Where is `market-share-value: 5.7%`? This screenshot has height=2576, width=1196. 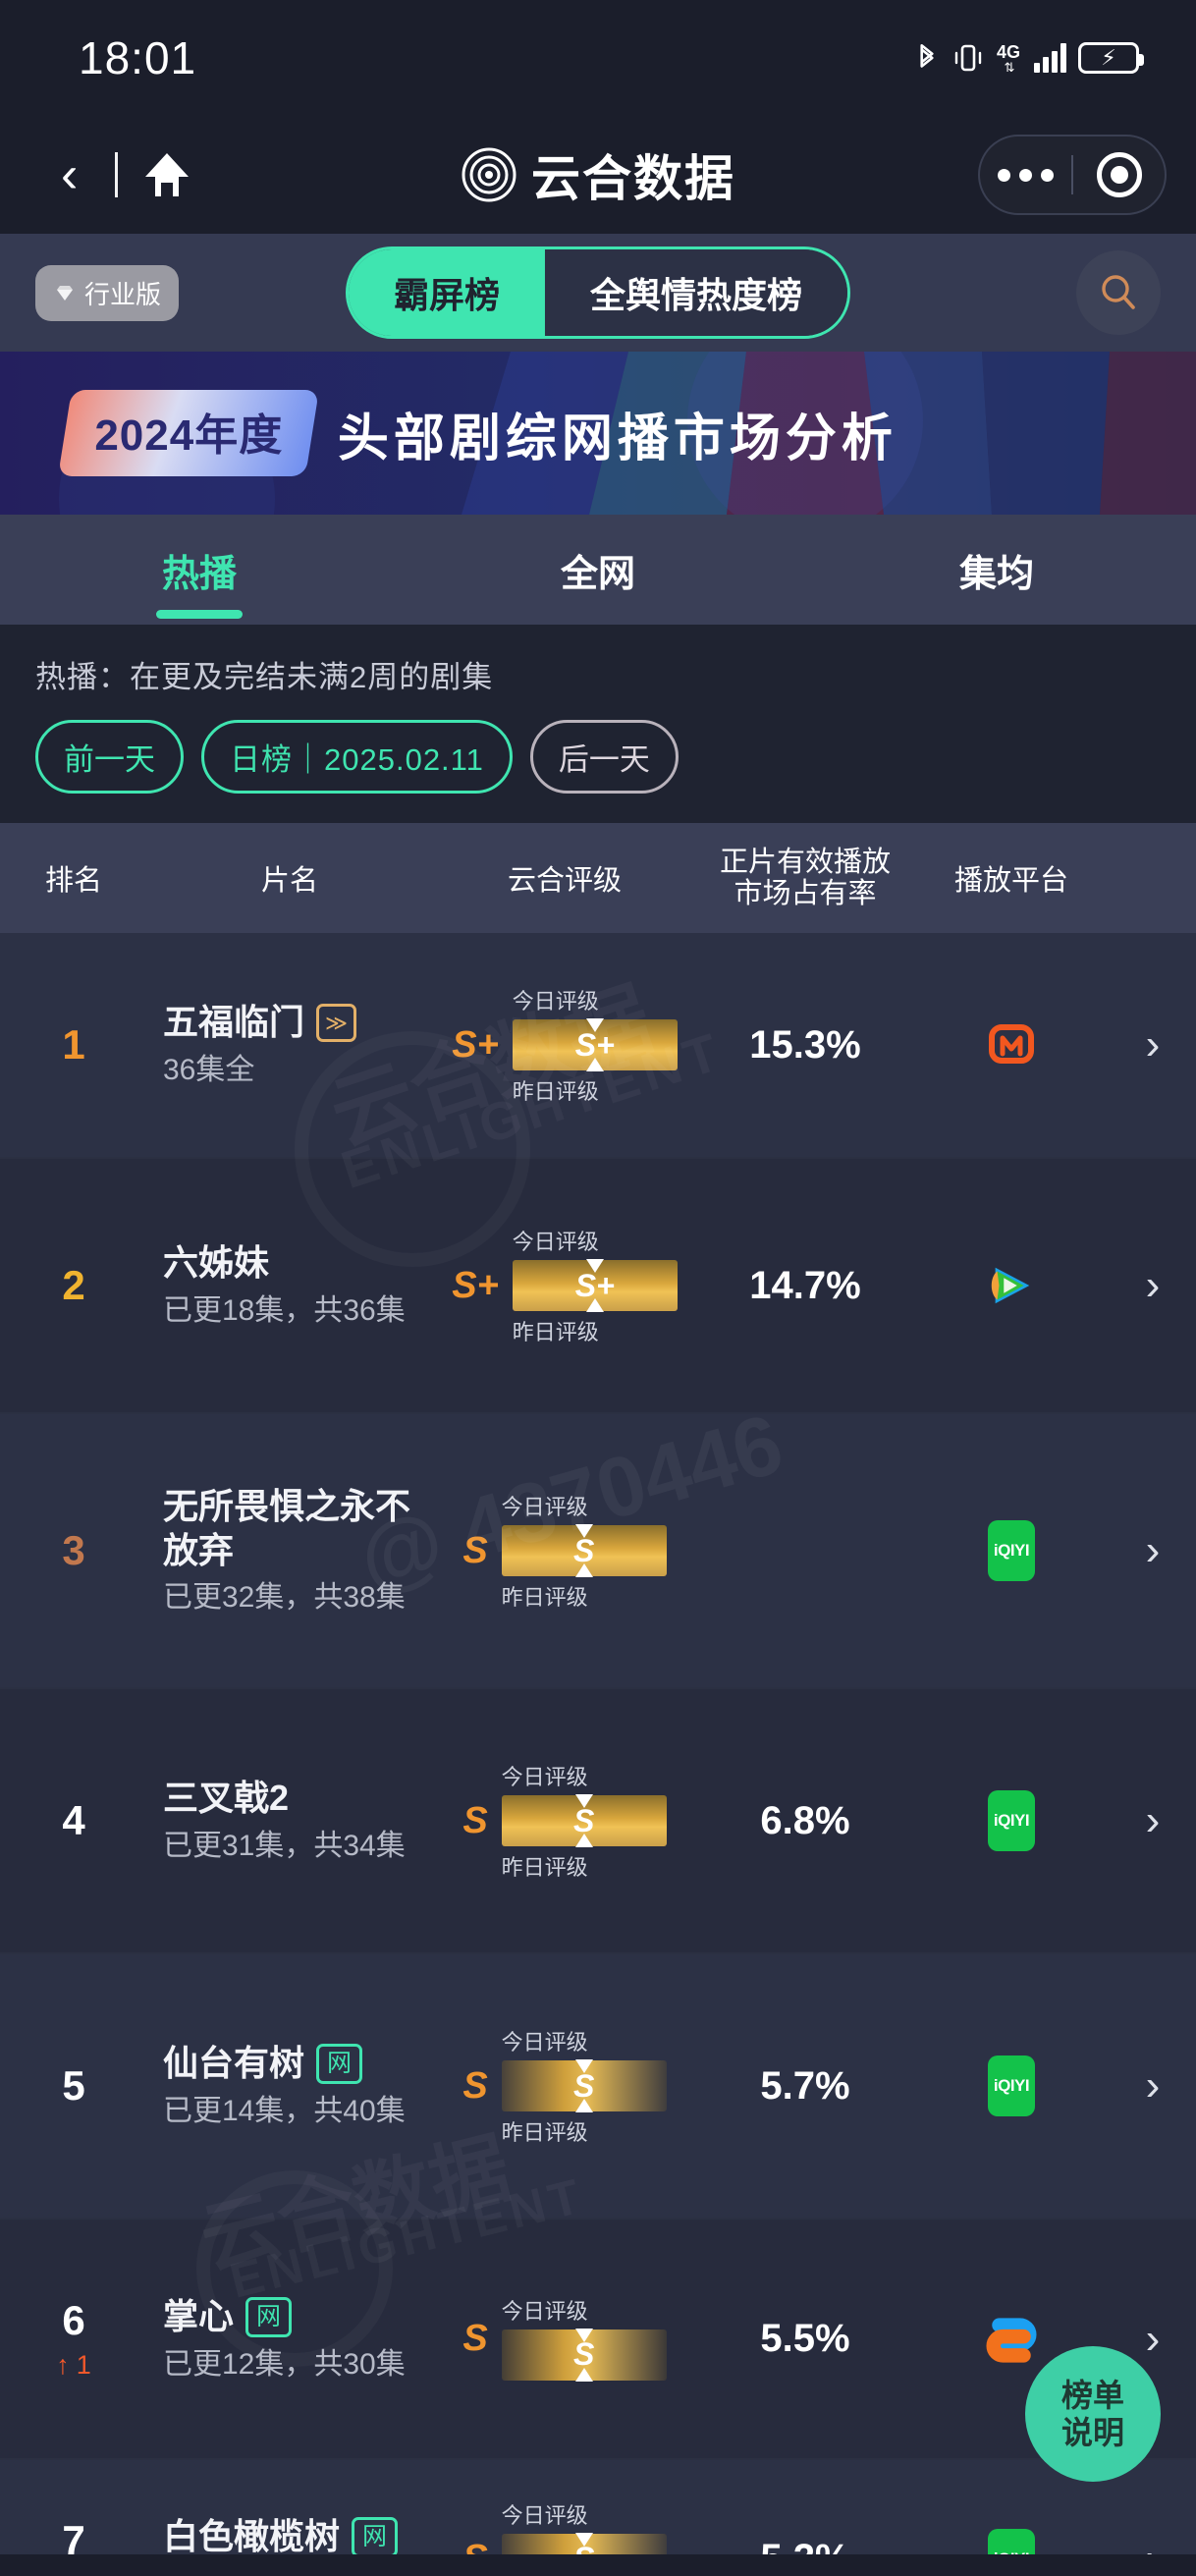
market-share-value: 5.7% is located at coordinates (805, 2085).